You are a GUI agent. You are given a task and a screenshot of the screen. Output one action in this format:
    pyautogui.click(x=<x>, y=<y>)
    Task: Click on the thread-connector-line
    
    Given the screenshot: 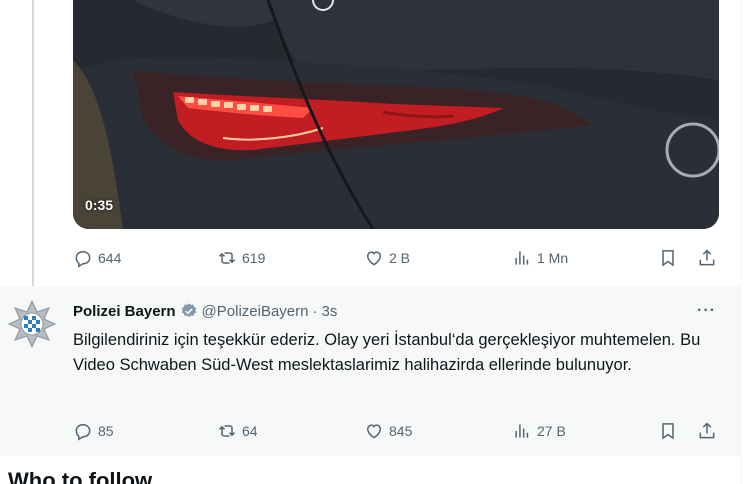 What is the action you would take?
    pyautogui.click(x=33, y=146)
    